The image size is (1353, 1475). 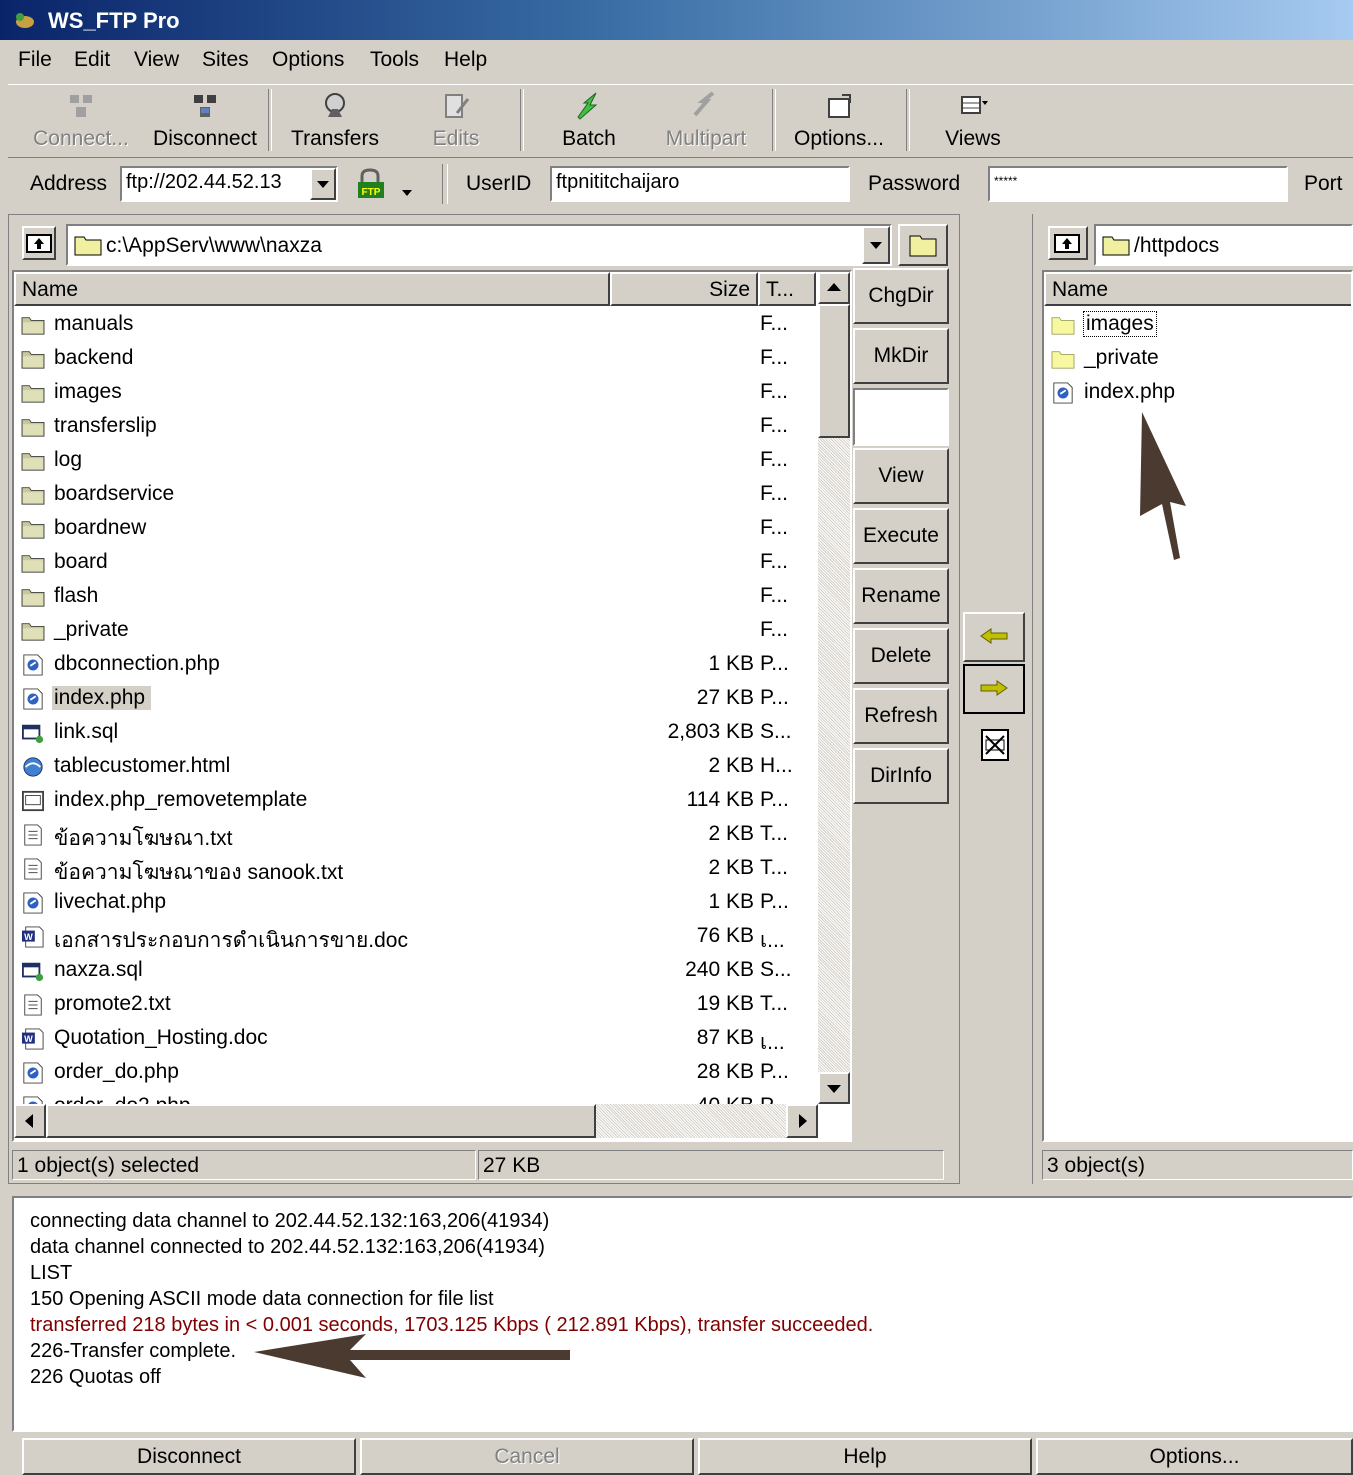 What do you see at coordinates (33, 801) in the screenshot?
I see `file-icon` at bounding box center [33, 801].